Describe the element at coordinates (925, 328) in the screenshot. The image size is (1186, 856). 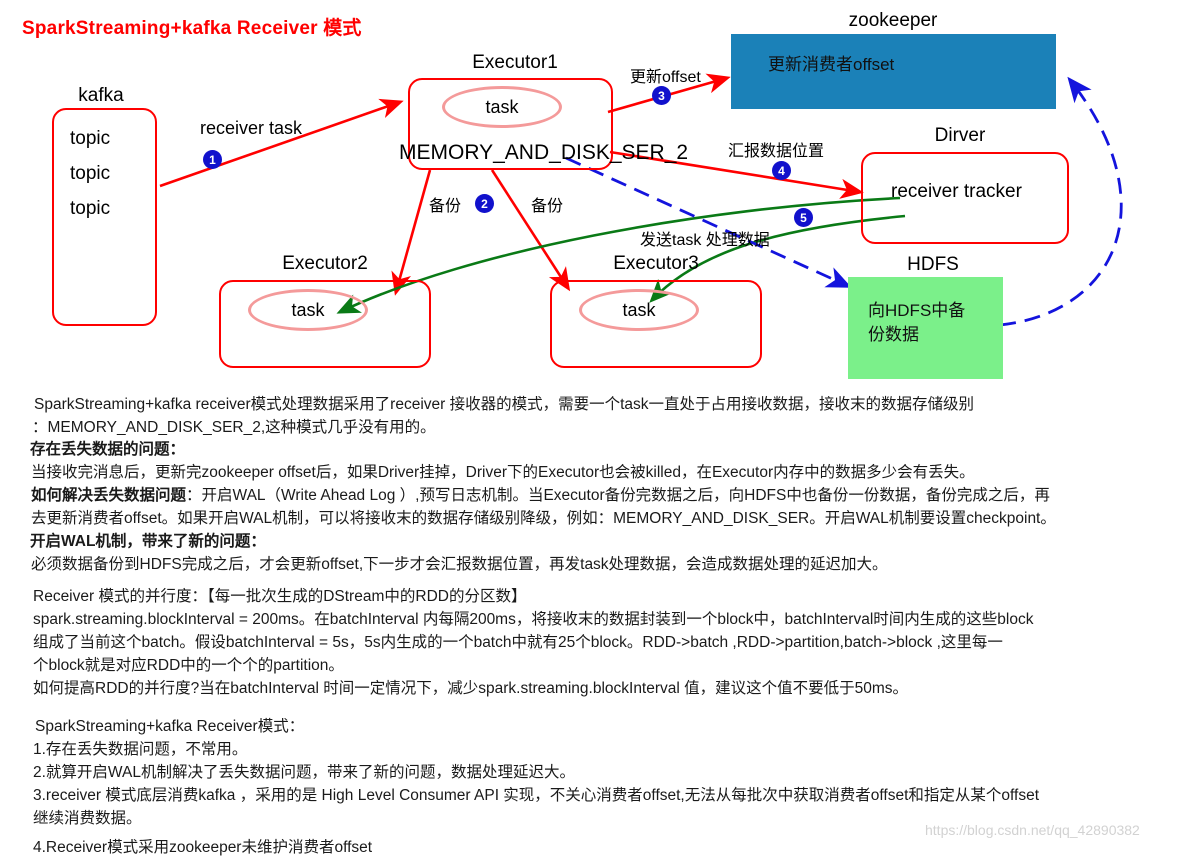
I see `hdfs-body-text: 向HDFS中备 份数据` at that location.